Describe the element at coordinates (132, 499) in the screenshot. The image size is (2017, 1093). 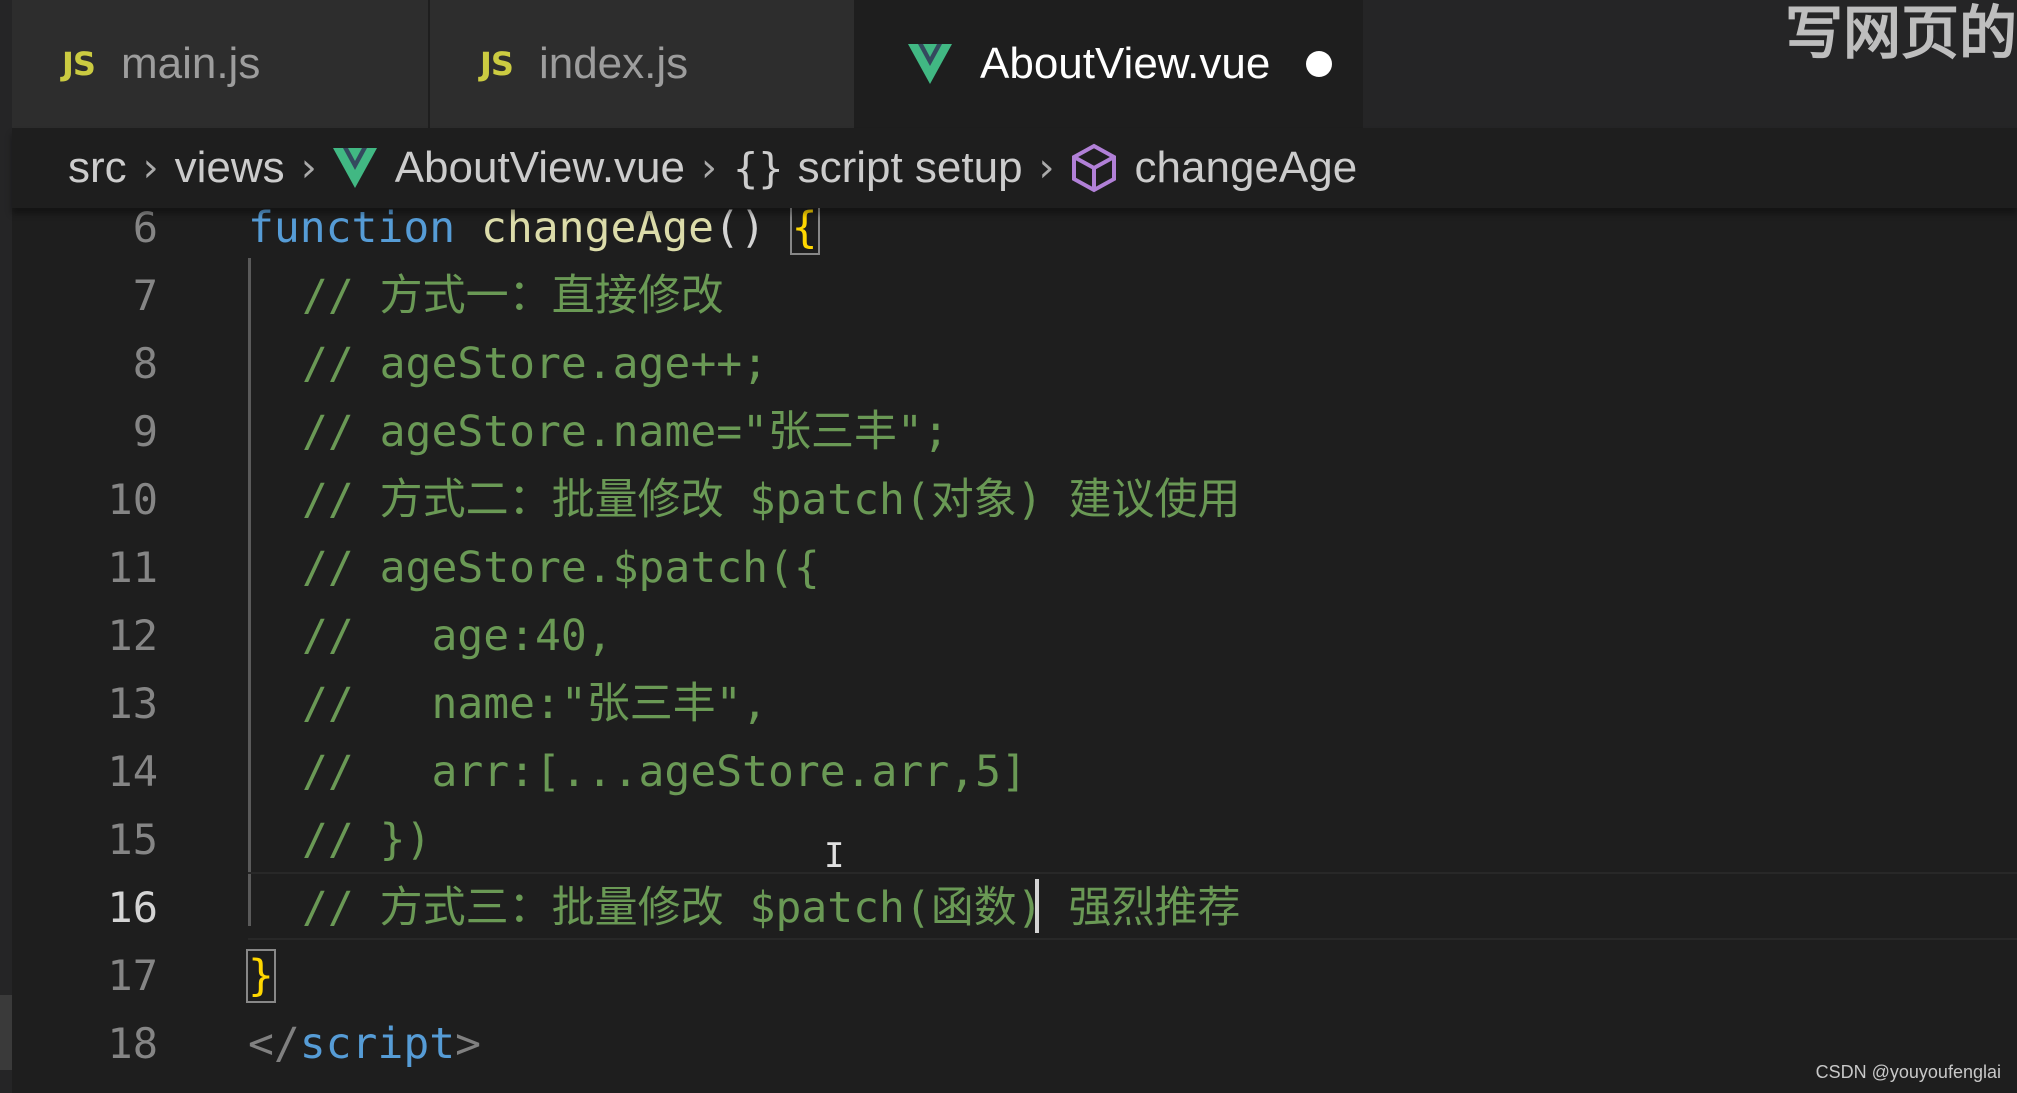
I see `line-number: 10` at that location.